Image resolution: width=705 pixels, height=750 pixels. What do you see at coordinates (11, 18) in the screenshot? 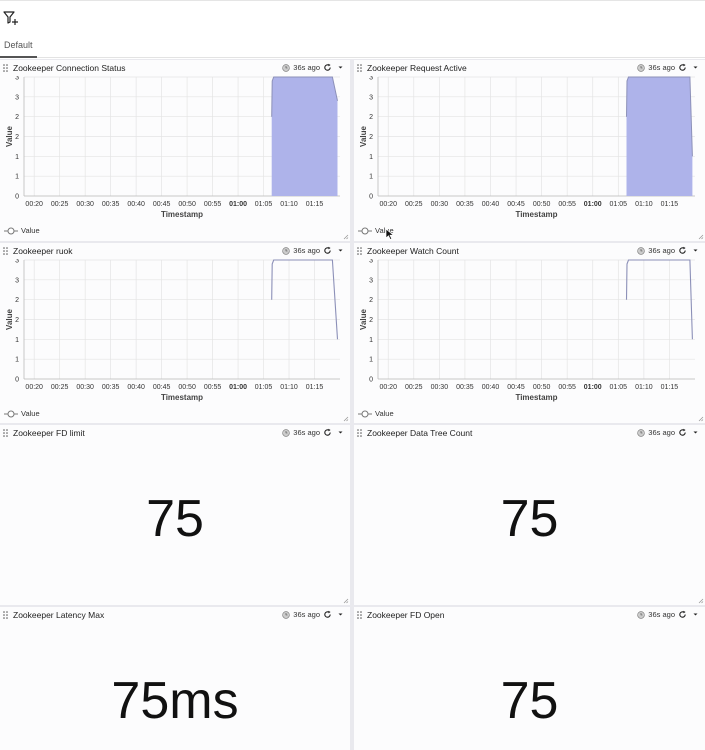
I see `add-filter-icon` at bounding box center [11, 18].